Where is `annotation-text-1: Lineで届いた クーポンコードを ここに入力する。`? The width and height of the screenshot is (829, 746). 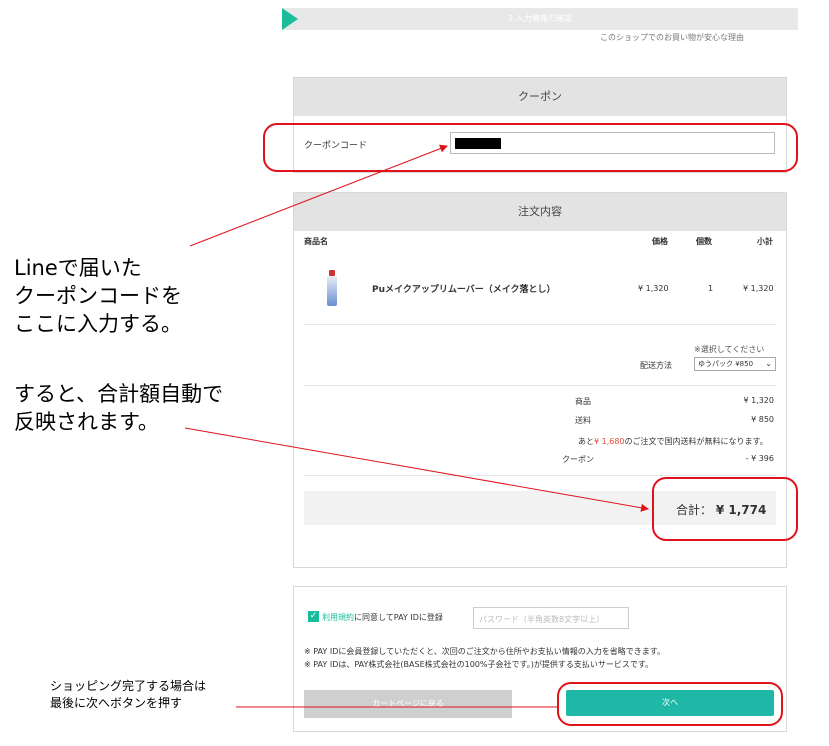 annotation-text-1: Lineで届いた クーポンコードを ここに入力する。 is located at coordinates (98, 296).